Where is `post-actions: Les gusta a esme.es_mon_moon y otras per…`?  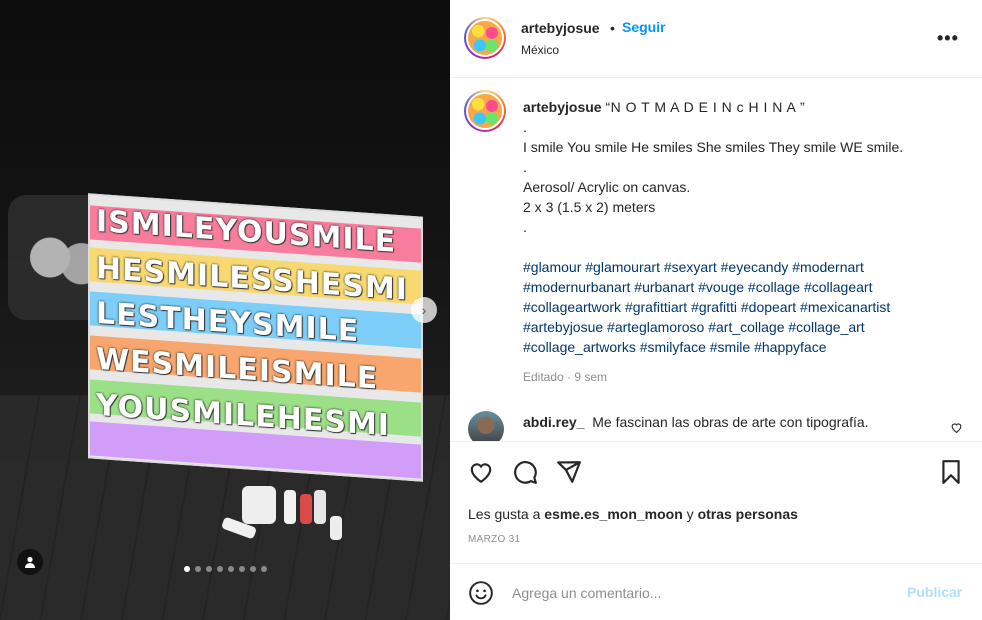 post-actions: Les gusta a esme.es_mon_moon y otras per… is located at coordinates (716, 502).